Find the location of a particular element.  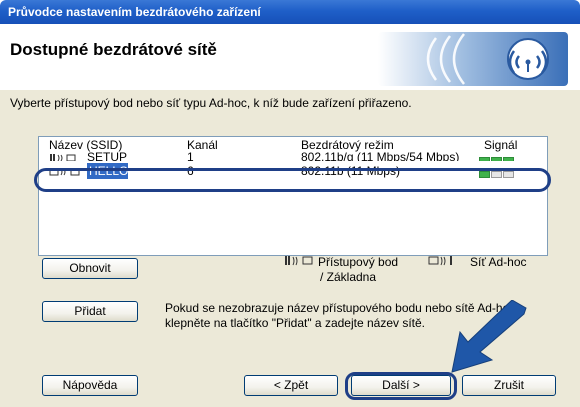

wireless-banner-icon is located at coordinates (473, 59).